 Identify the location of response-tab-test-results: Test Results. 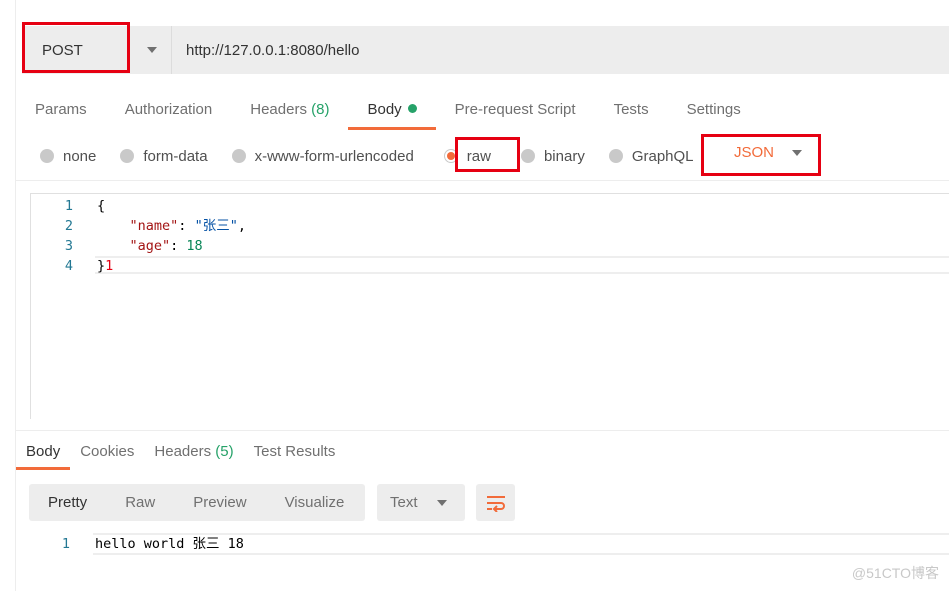
(295, 453).